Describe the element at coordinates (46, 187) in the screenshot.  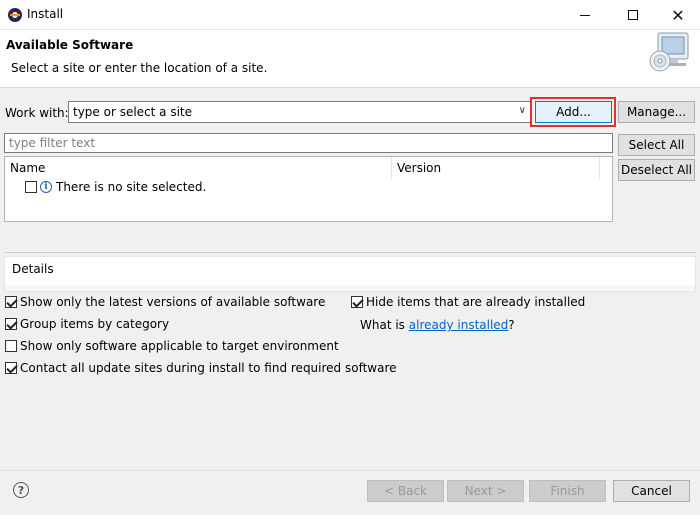
I see `info-icon: i` at that location.